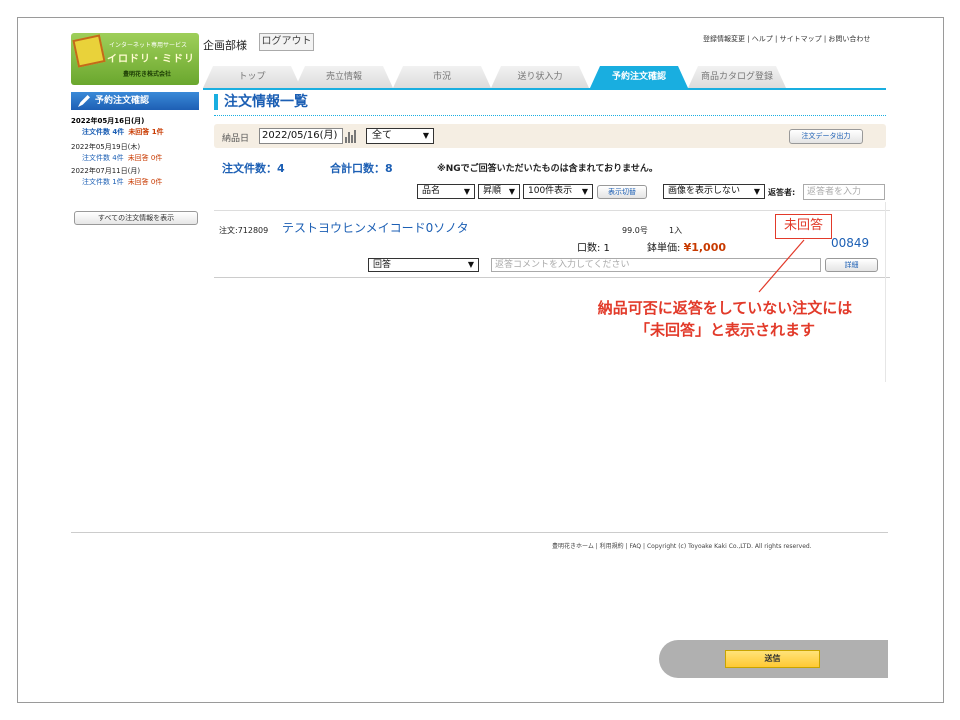 Image resolution: width=960 pixels, height=720 pixels. I want to click on footer-links: 豊明花きホーム | 利用規約 | FAQ, so click(596, 546).